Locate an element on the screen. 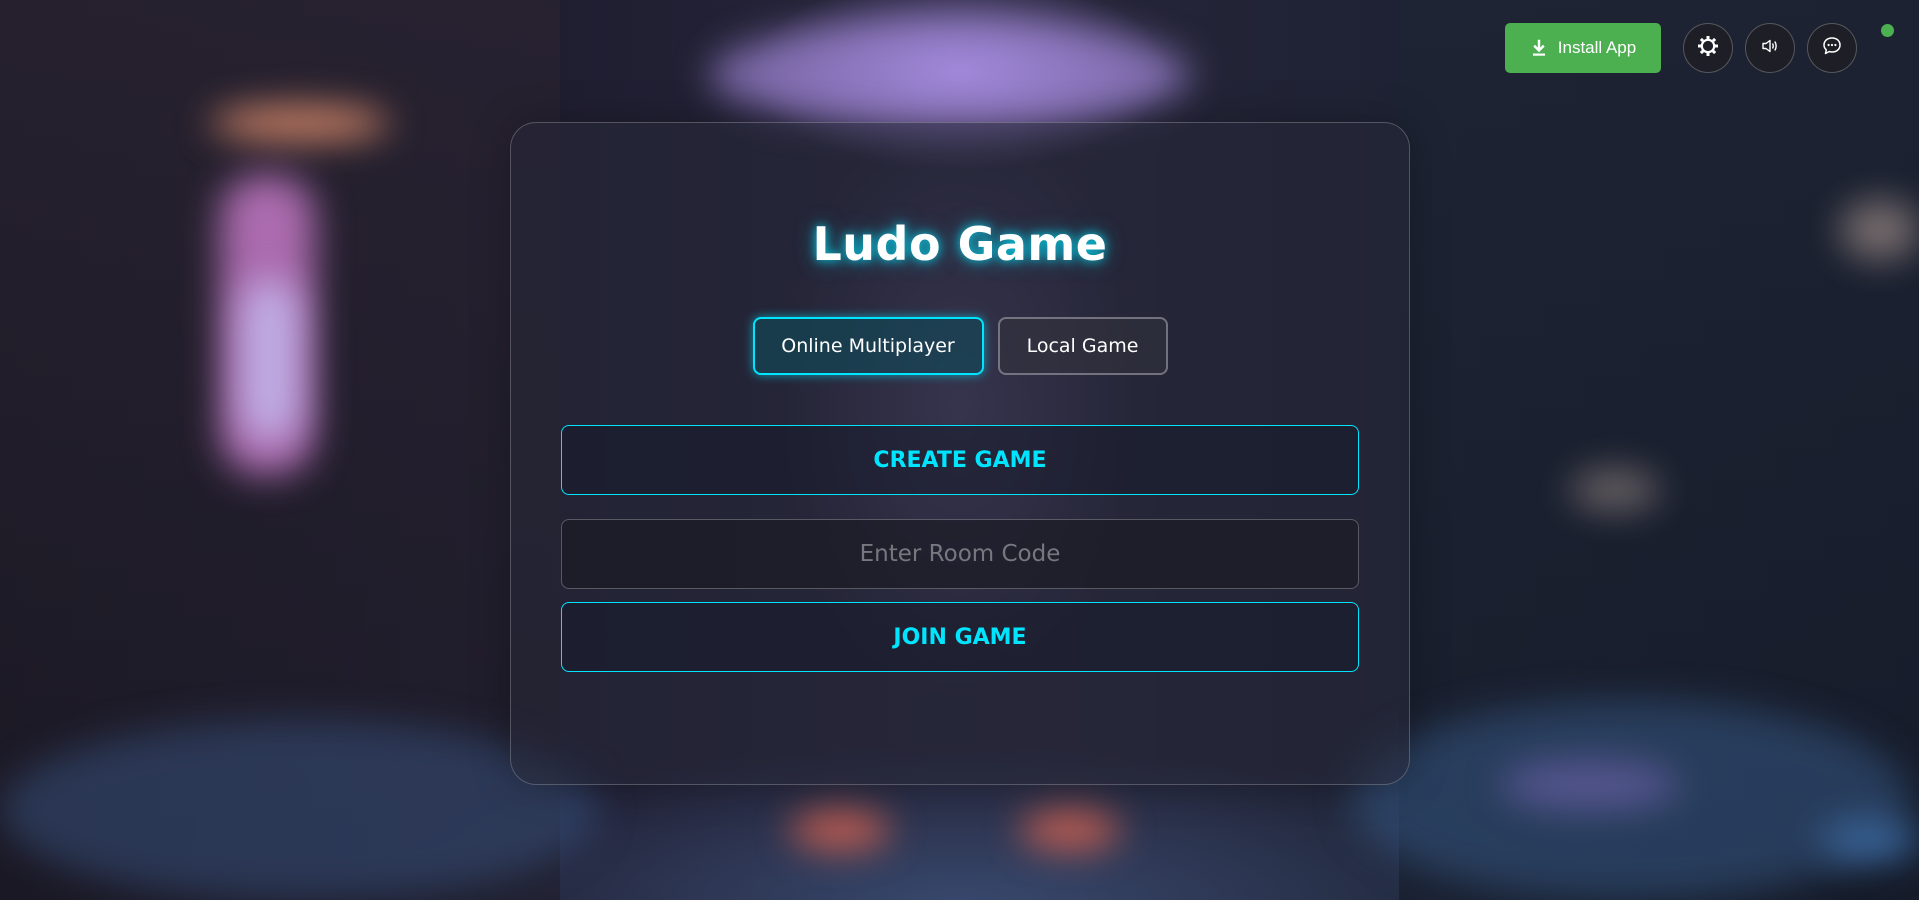  settings-button is located at coordinates (1708, 48).